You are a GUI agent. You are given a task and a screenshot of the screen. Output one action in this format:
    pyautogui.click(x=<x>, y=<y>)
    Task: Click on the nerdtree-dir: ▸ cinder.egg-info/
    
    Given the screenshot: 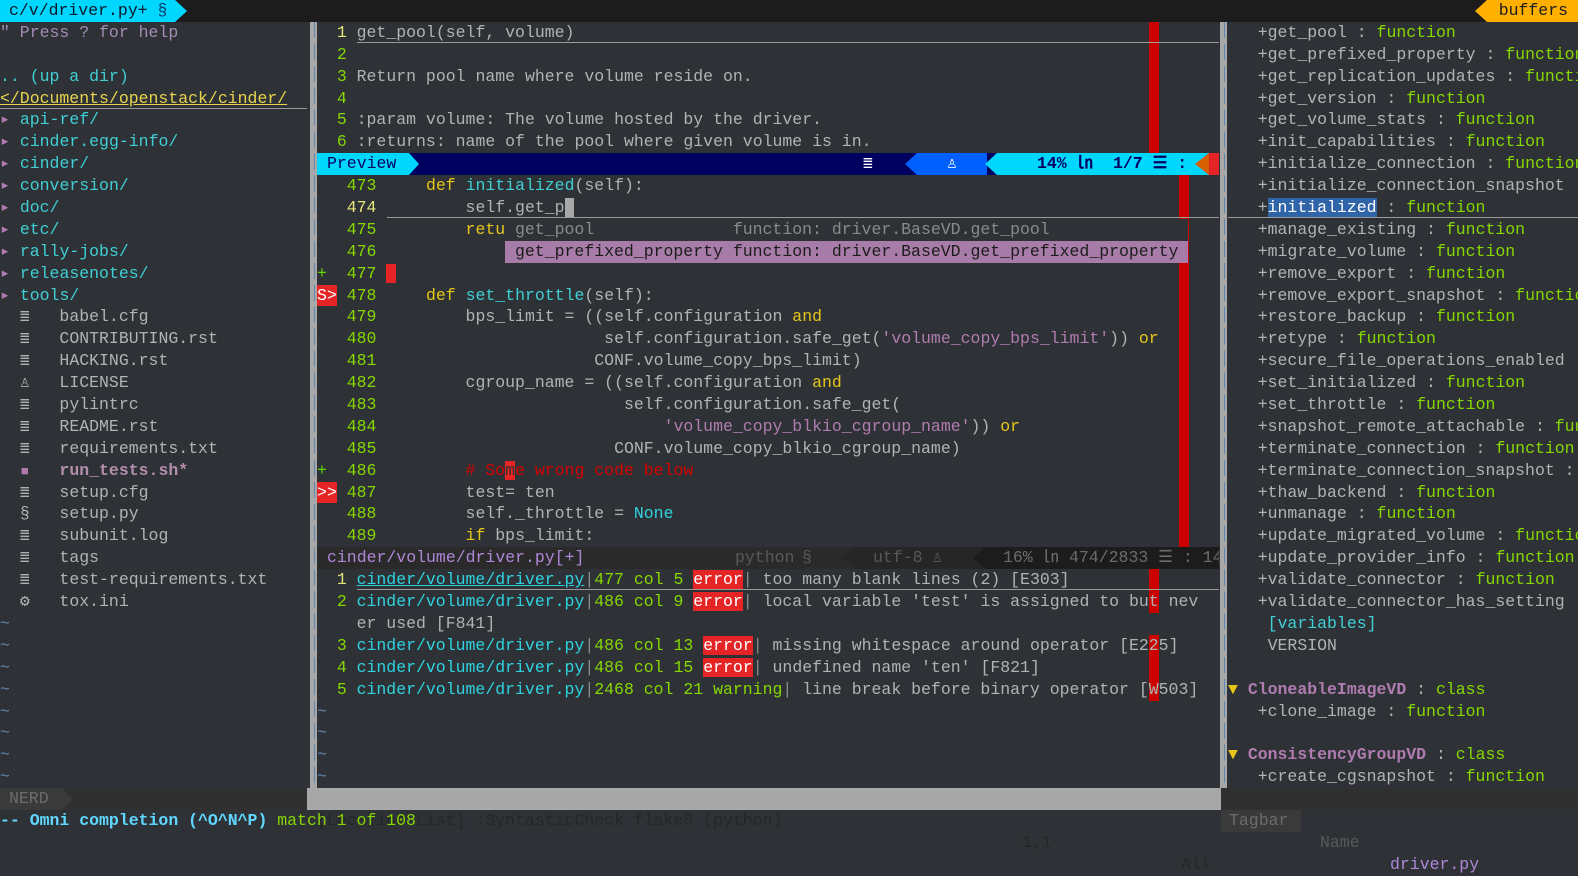 What is the action you would take?
    pyautogui.click(x=153, y=142)
    